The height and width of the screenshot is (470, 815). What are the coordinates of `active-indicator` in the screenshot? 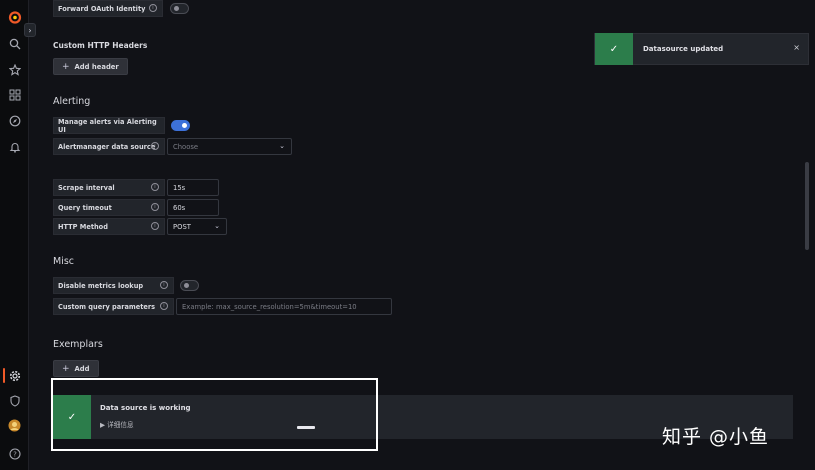 It's located at (4, 375).